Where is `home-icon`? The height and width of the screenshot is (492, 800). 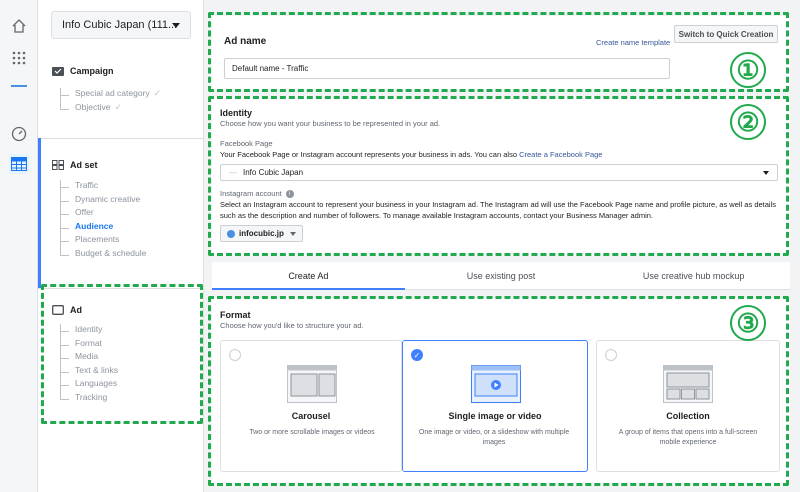
home-icon is located at coordinates (19, 26).